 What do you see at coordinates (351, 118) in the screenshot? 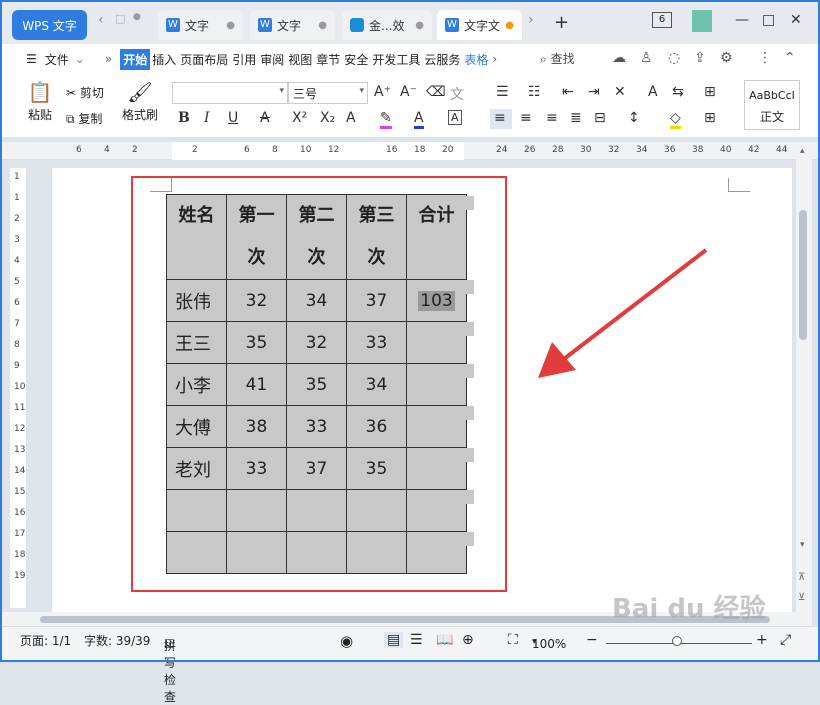
I see `text-effect-icon: A` at bounding box center [351, 118].